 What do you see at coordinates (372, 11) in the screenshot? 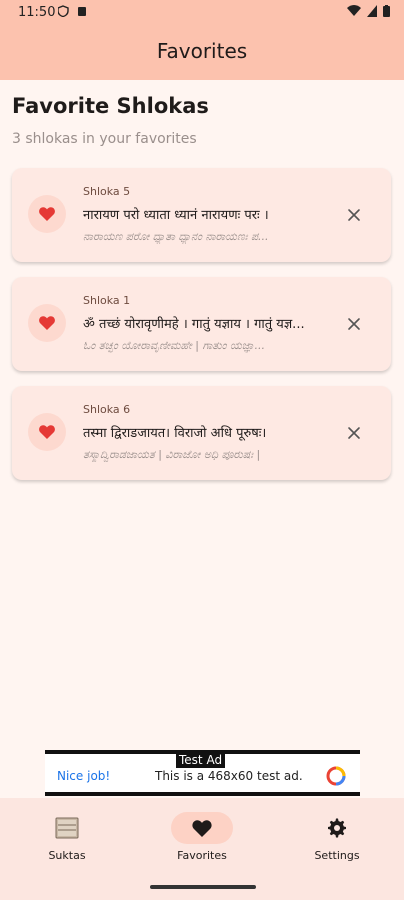
I see `signal-icon` at bounding box center [372, 11].